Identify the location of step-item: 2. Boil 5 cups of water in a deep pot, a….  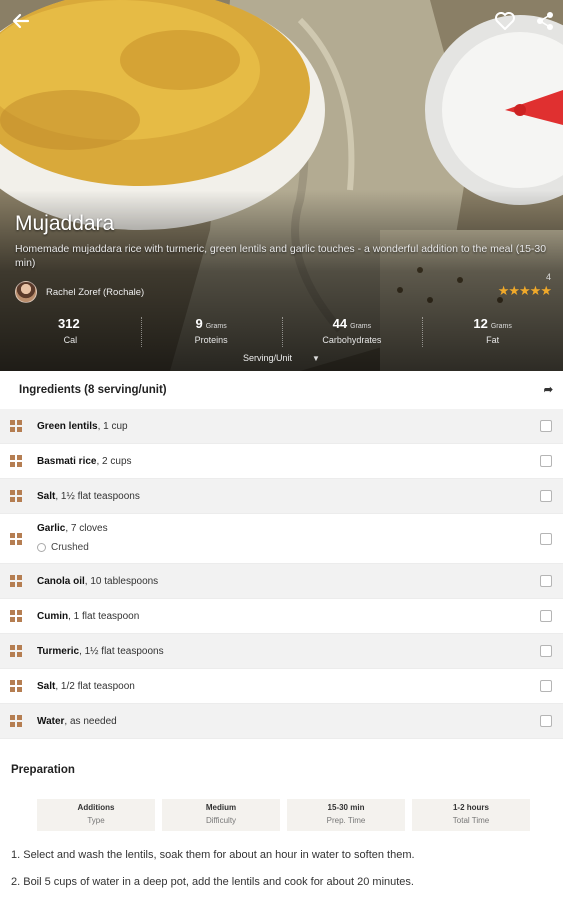
(212, 882).